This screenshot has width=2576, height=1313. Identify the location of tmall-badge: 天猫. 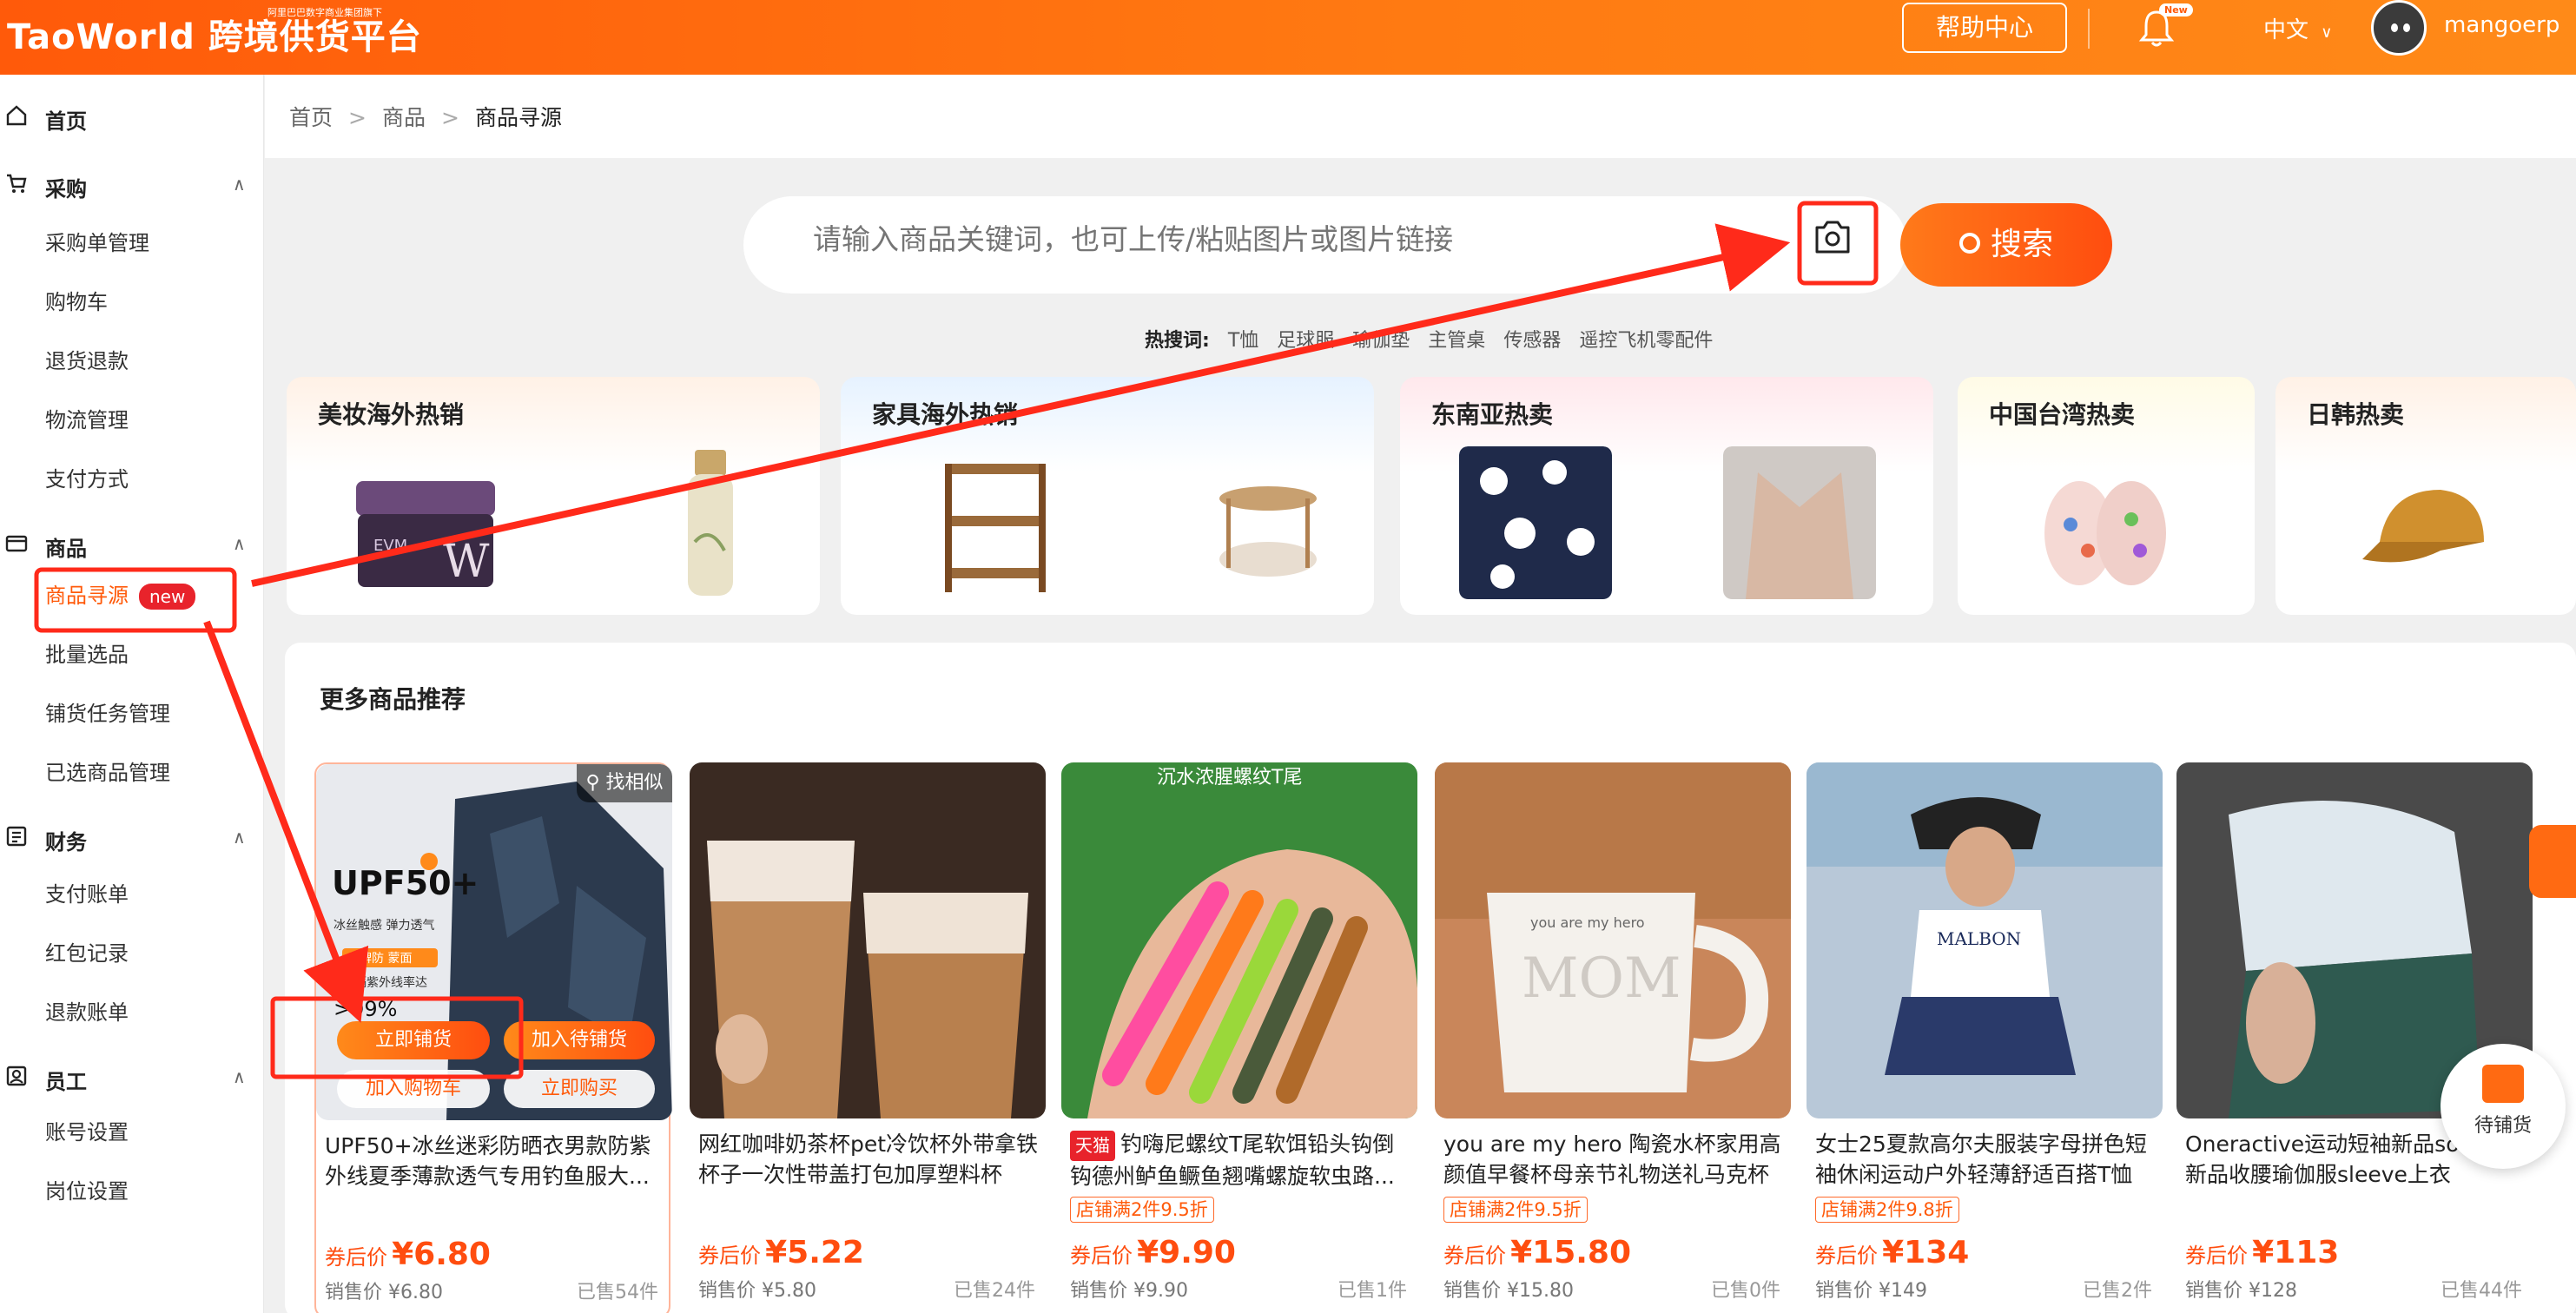
(1092, 1146).